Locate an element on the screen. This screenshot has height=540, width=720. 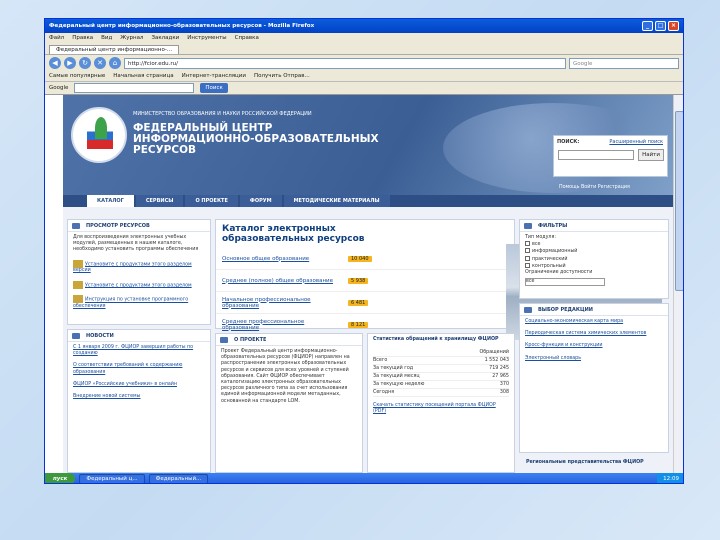
bookmark-item: Интернет-трансляции is located at coordinates (214, 76).